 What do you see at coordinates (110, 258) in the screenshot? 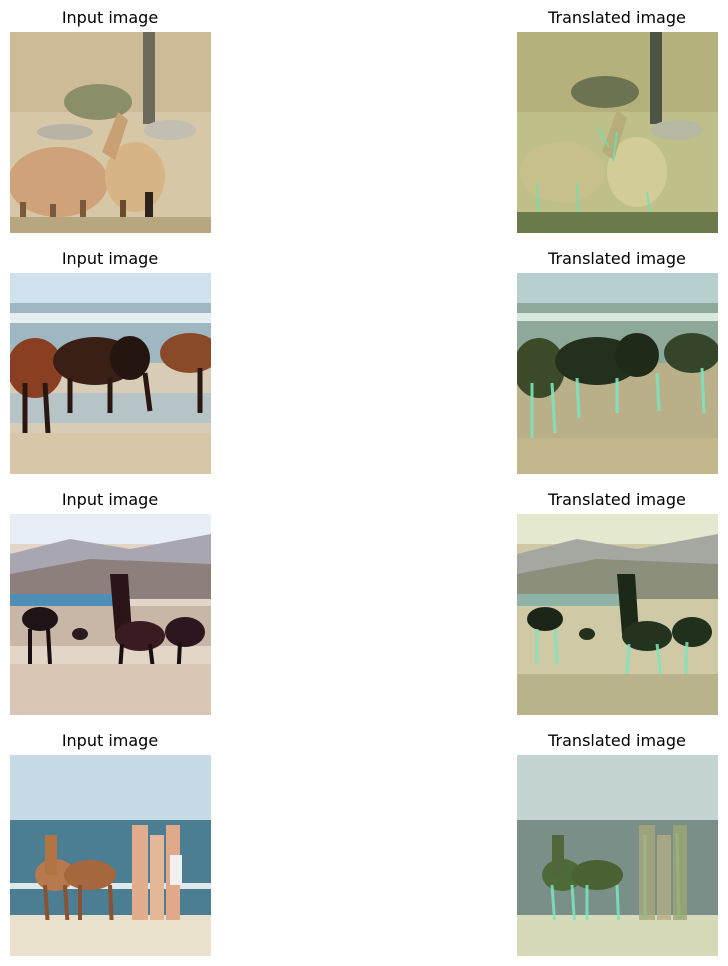
I see `input-title-2: Input image` at bounding box center [110, 258].